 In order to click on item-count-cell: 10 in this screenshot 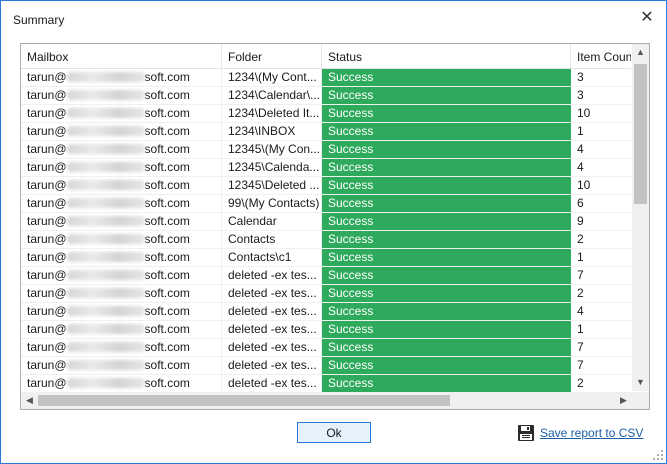, I will do `click(584, 113)`.